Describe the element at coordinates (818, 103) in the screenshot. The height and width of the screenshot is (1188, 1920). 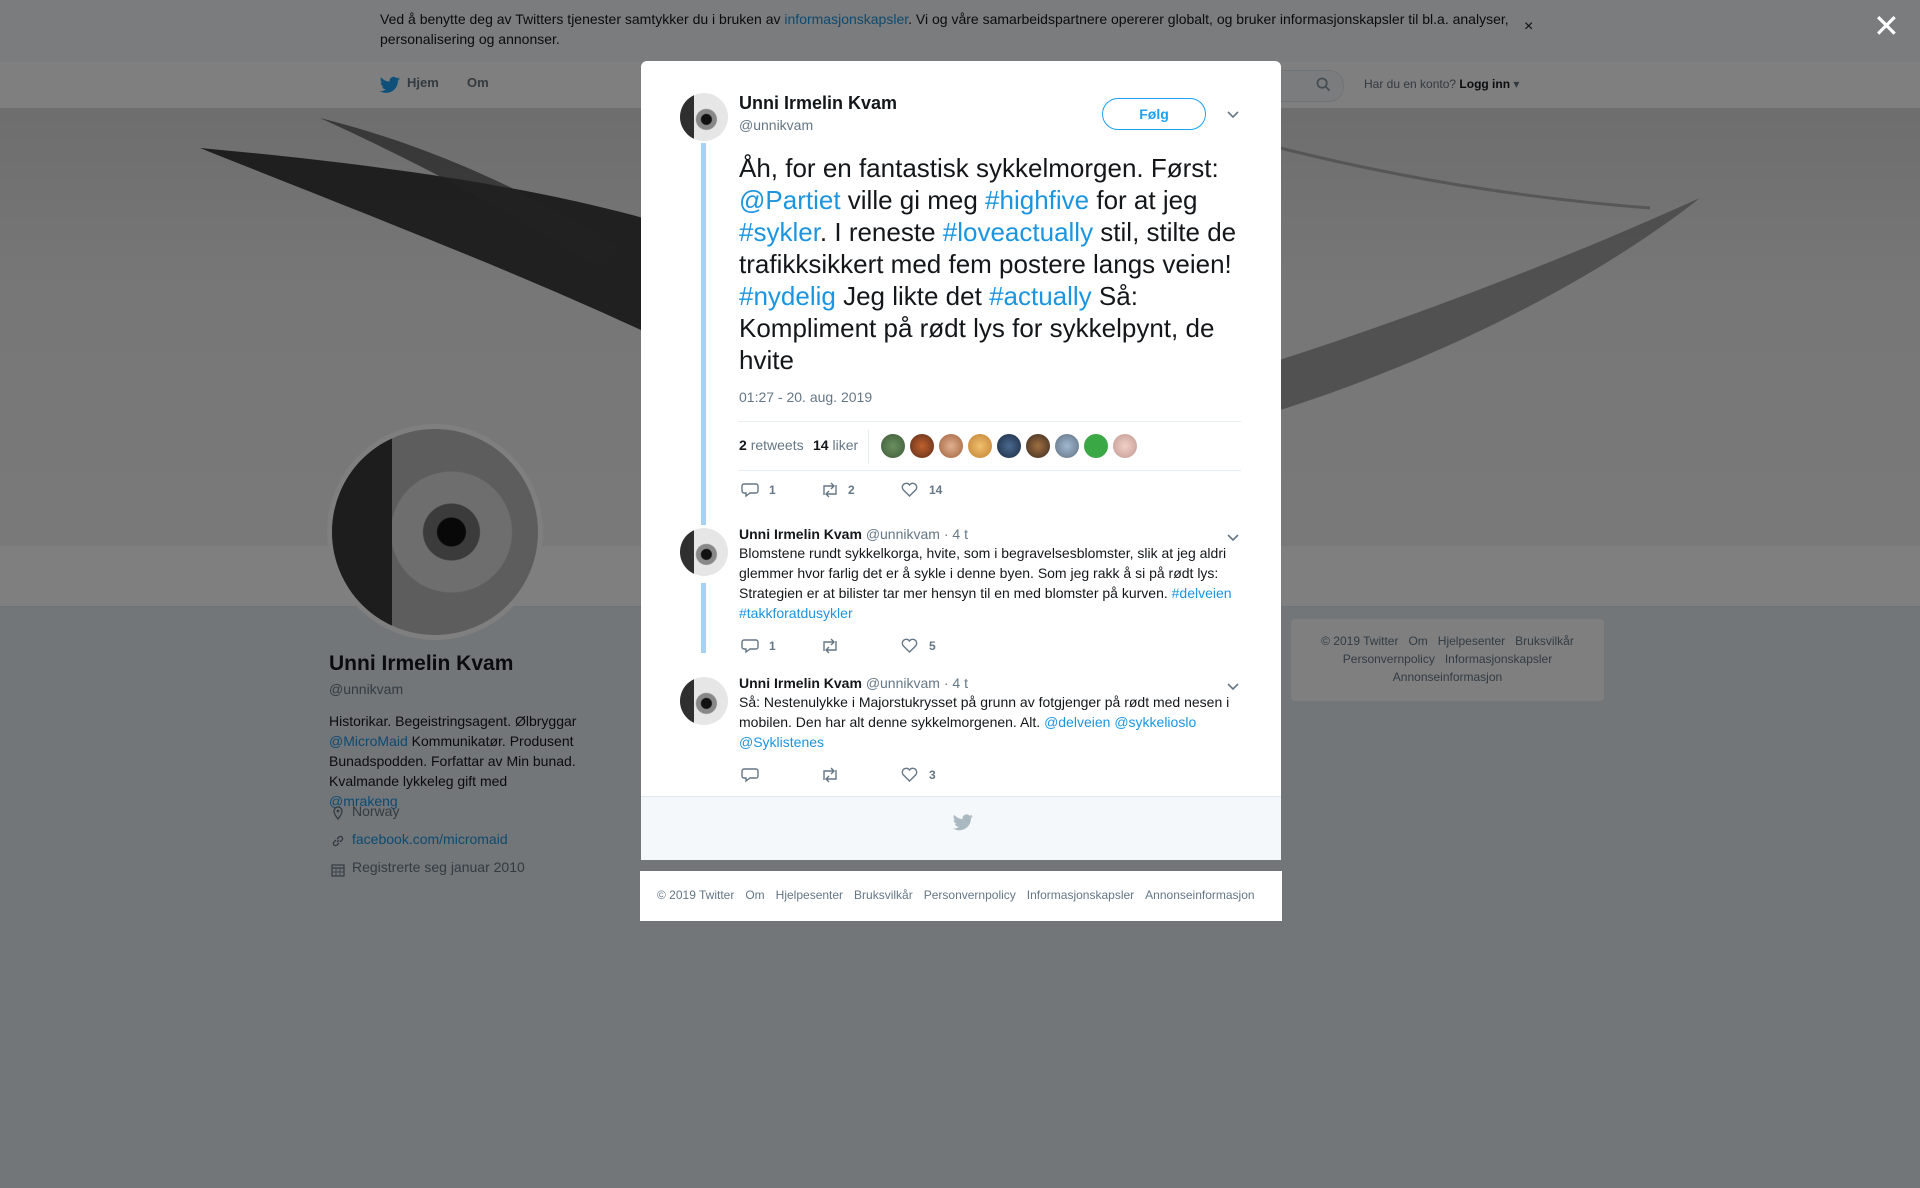
I see `tweet-author-name: Unni Irmelin Kvam` at that location.